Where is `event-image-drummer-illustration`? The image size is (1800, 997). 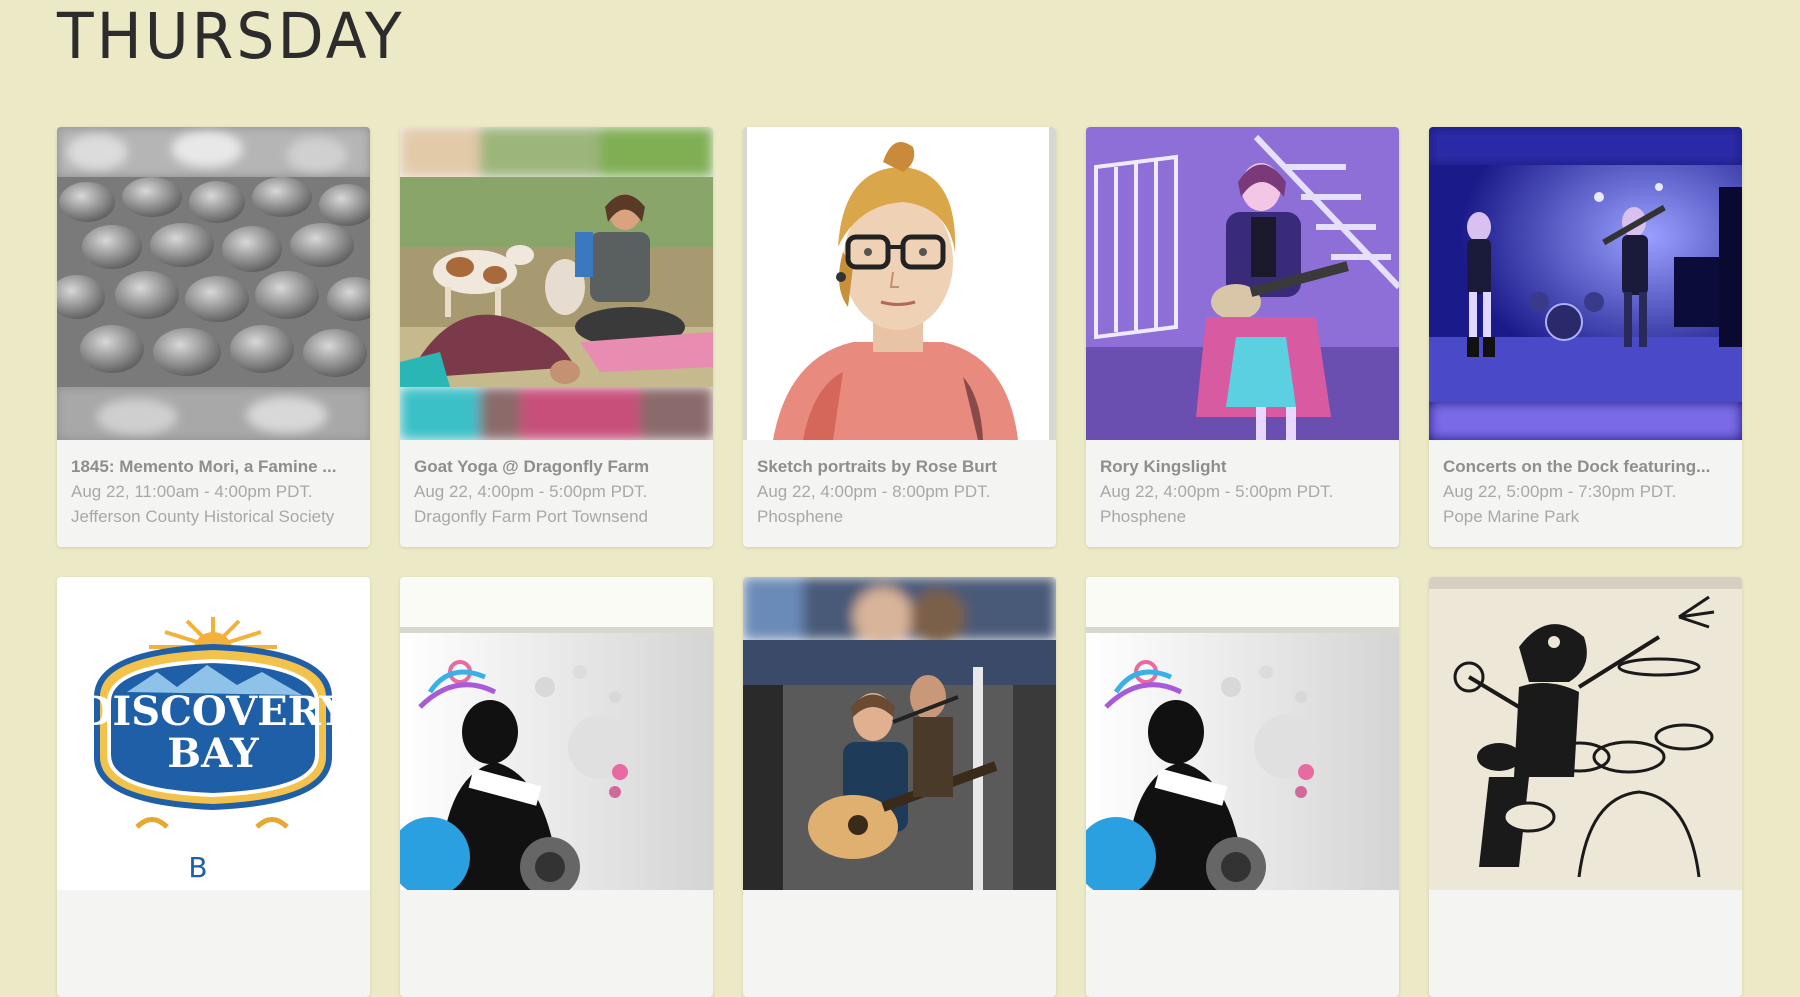 event-image-drummer-illustration is located at coordinates (1585, 733).